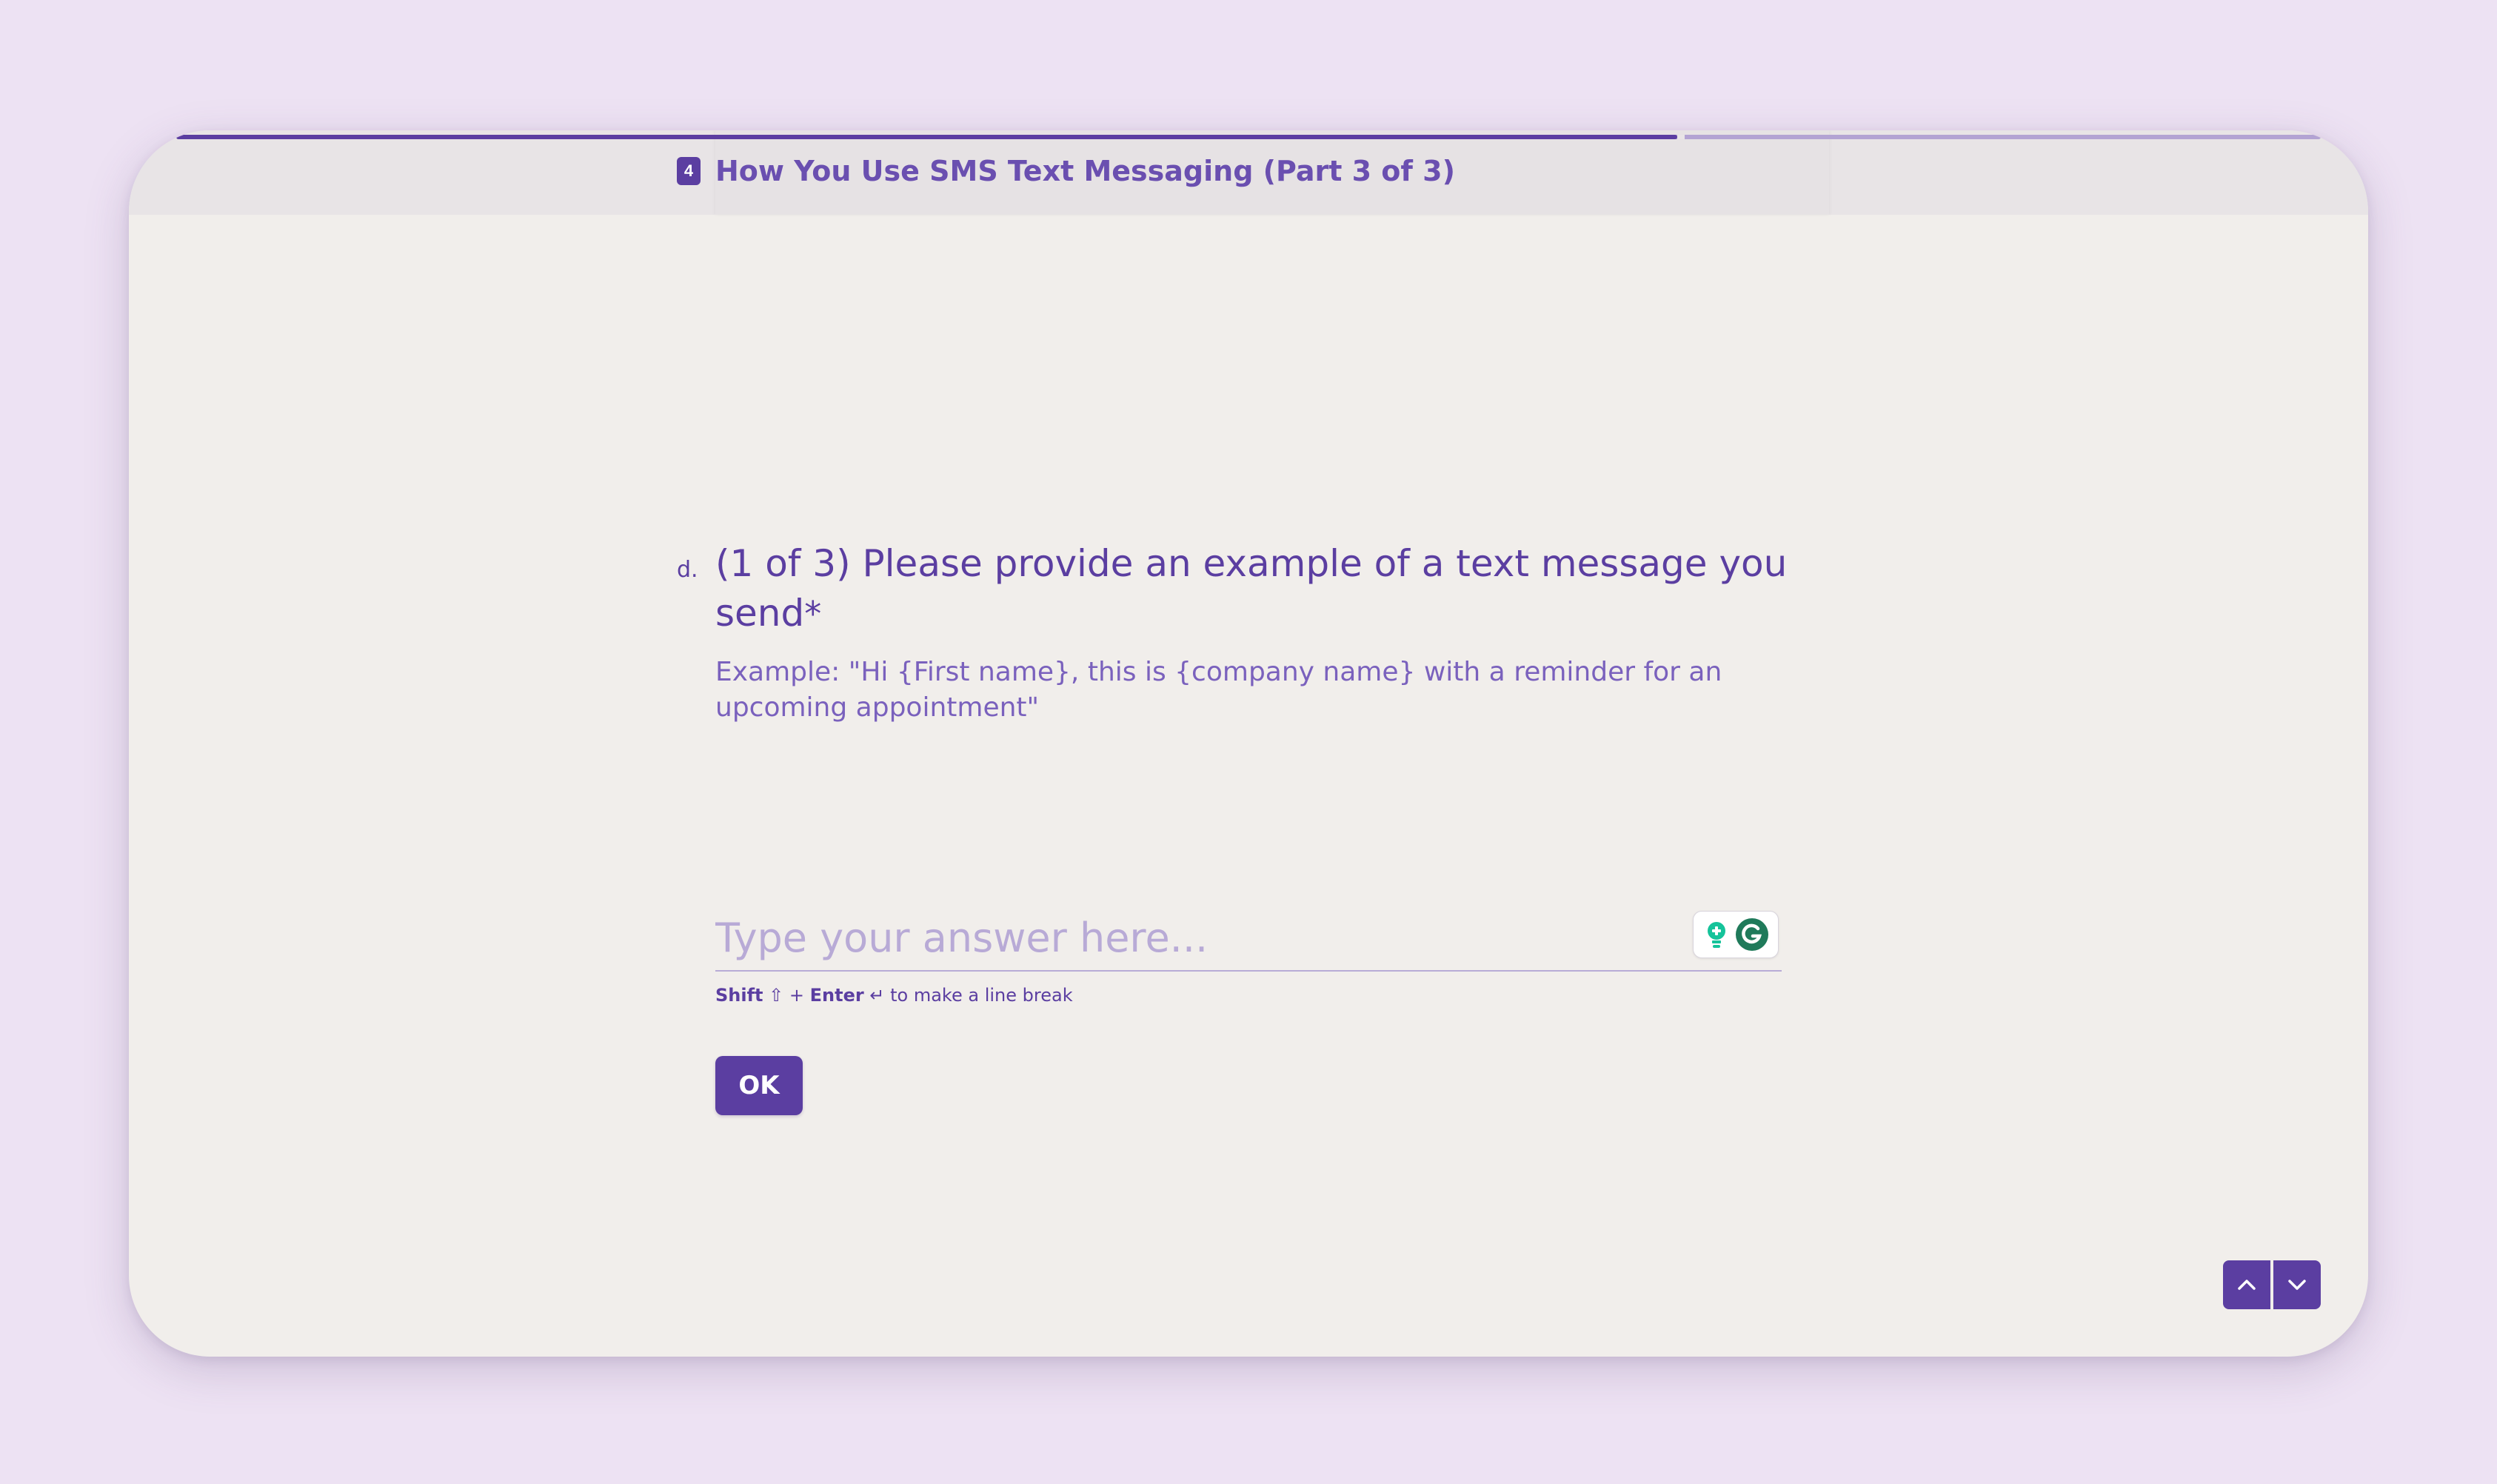  I want to click on shift-key-label: Shift, so click(739, 995).